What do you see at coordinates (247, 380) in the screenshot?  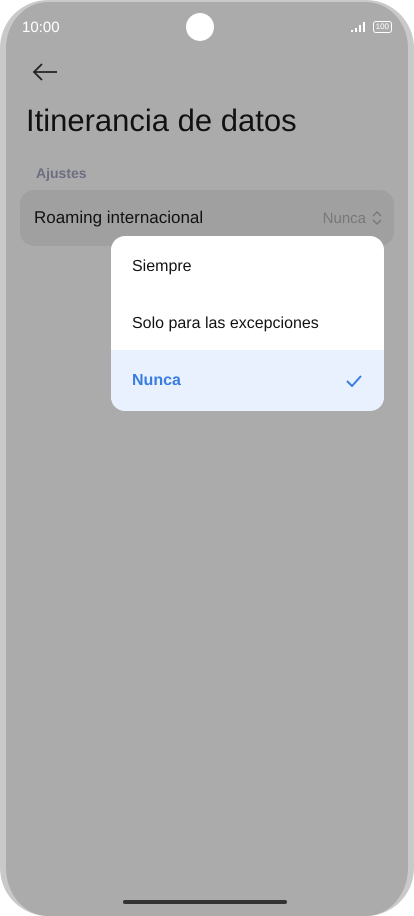 I see `menu-option: Nunca` at bounding box center [247, 380].